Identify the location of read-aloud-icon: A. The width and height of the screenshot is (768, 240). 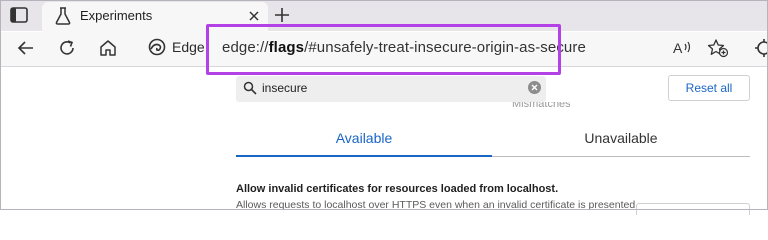
(683, 48).